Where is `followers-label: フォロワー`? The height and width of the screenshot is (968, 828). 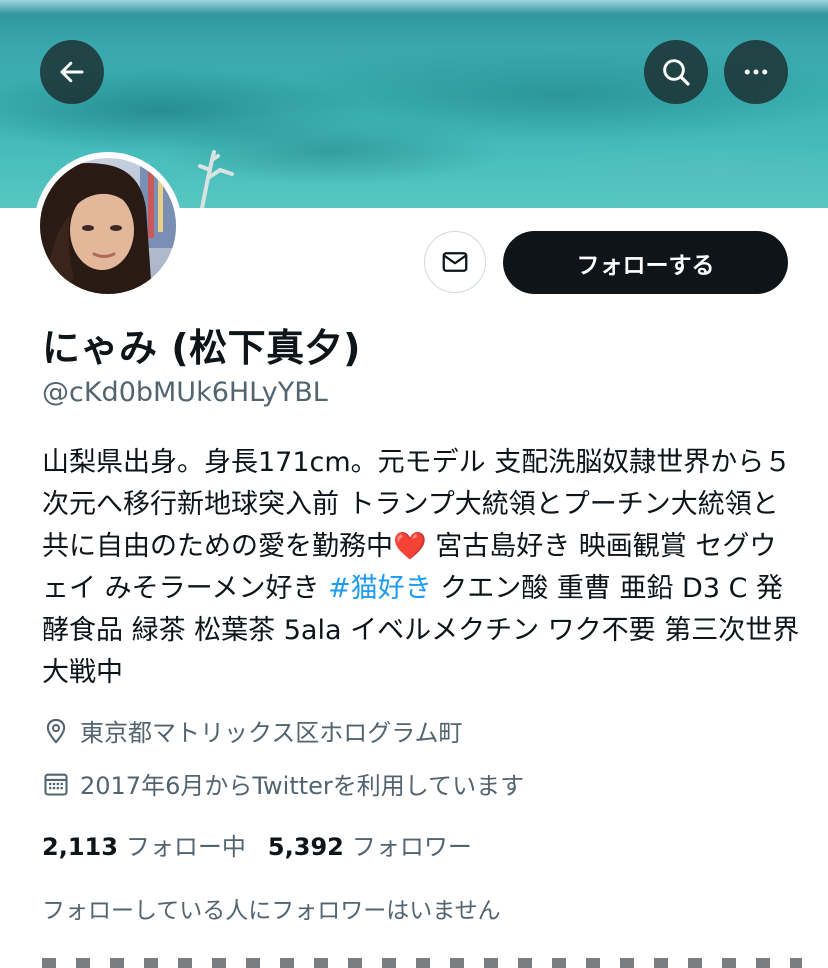 followers-label: フォロワー is located at coordinates (411, 847).